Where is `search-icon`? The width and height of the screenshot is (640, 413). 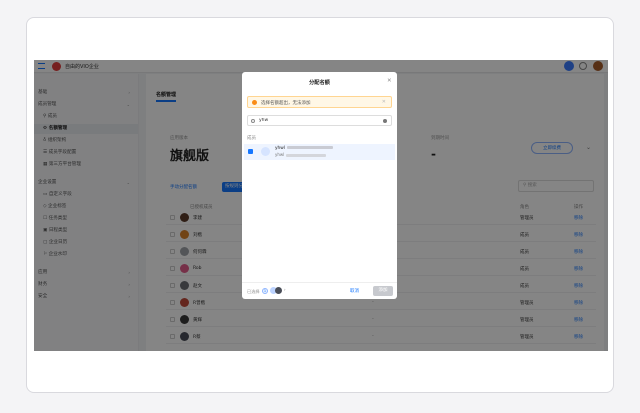
search-icon is located at coordinates (253, 121).